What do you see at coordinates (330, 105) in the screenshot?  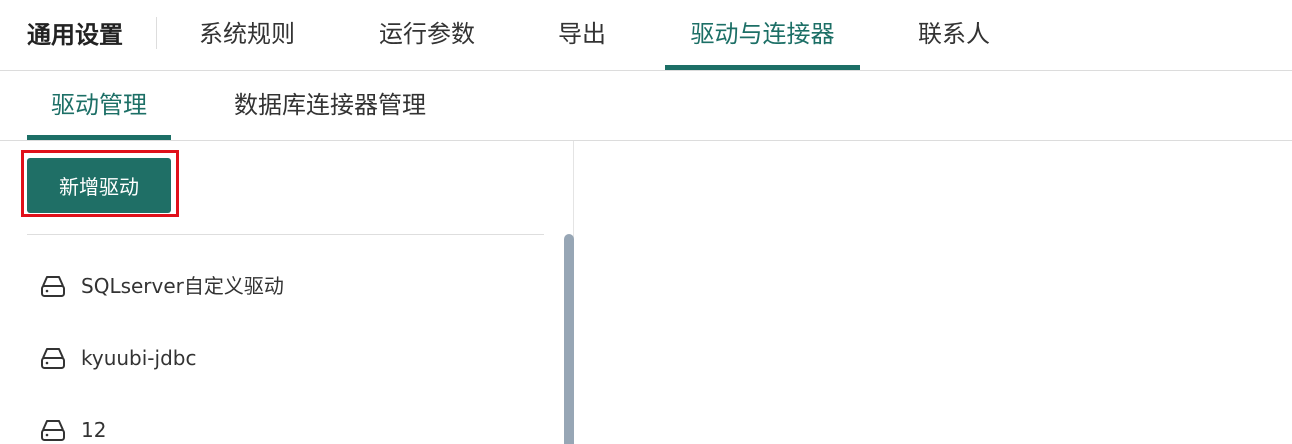 I see `subtab-connector-management: 数据库连接器管理` at bounding box center [330, 105].